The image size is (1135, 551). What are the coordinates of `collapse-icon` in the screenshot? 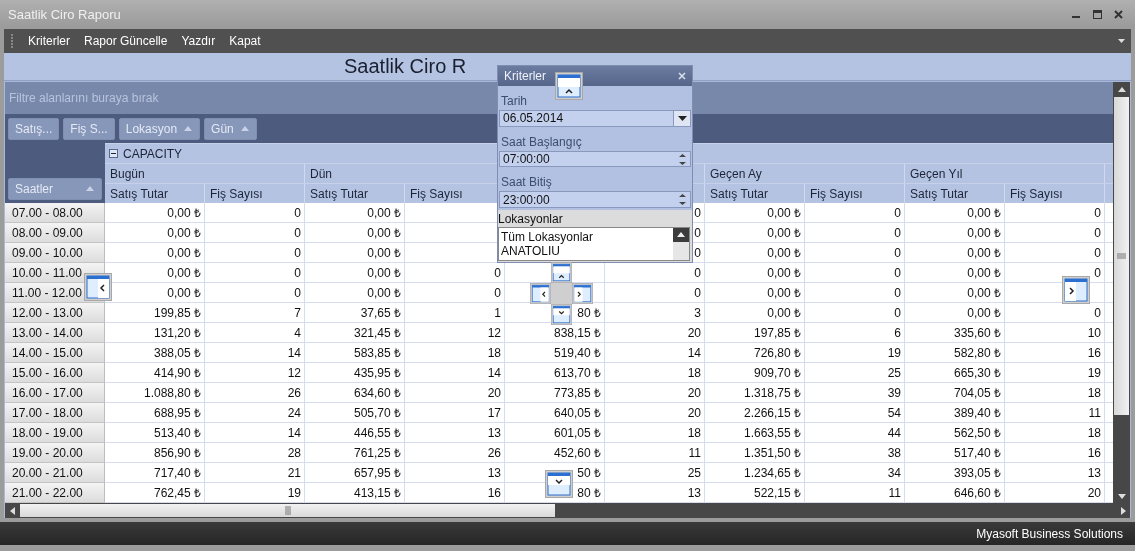 It's located at (113, 153).